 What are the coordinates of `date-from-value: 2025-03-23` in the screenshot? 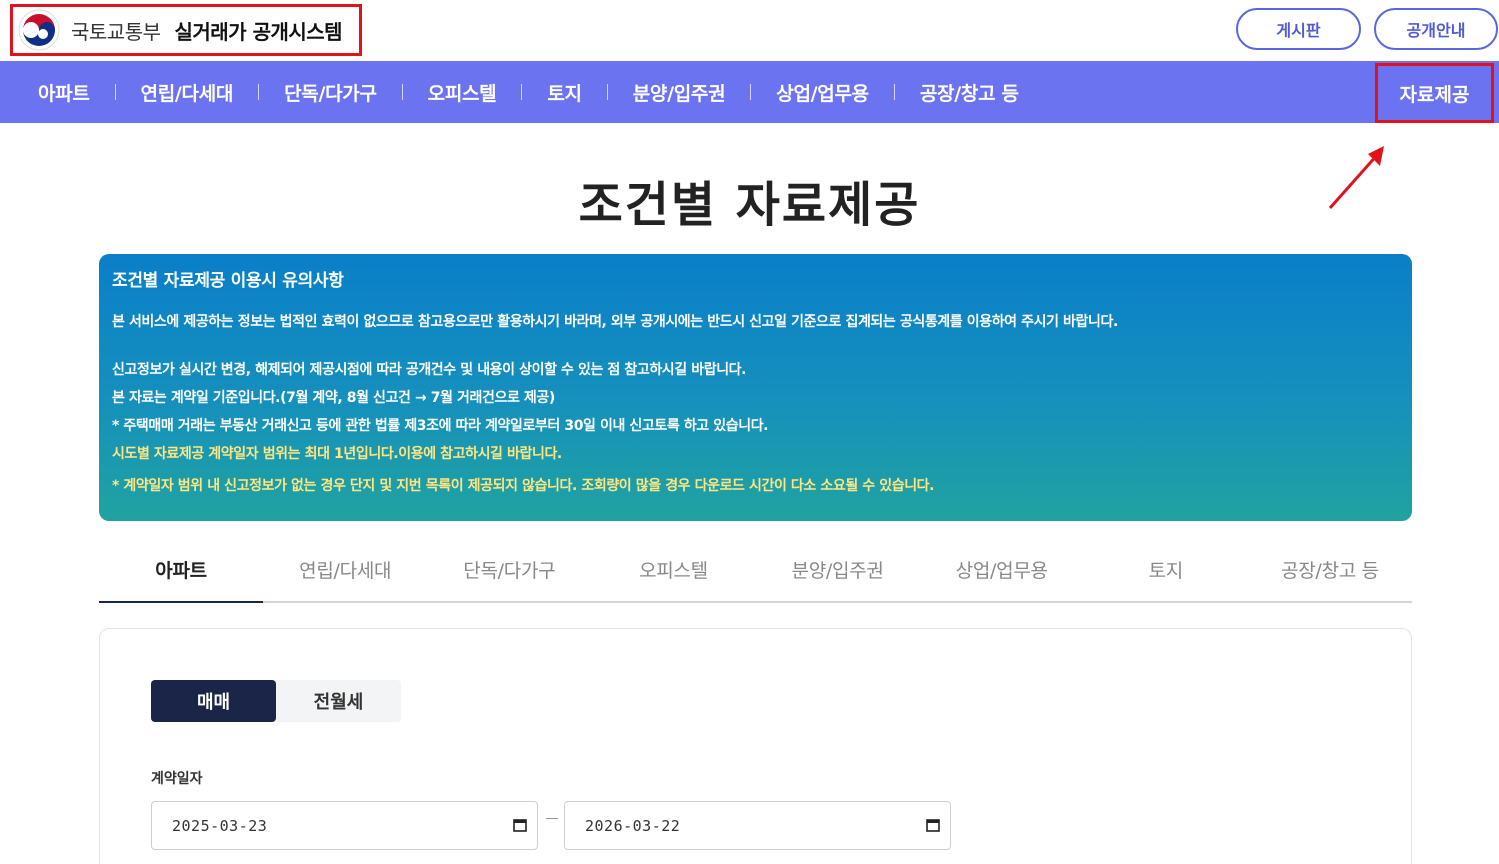 It's located at (220, 825).